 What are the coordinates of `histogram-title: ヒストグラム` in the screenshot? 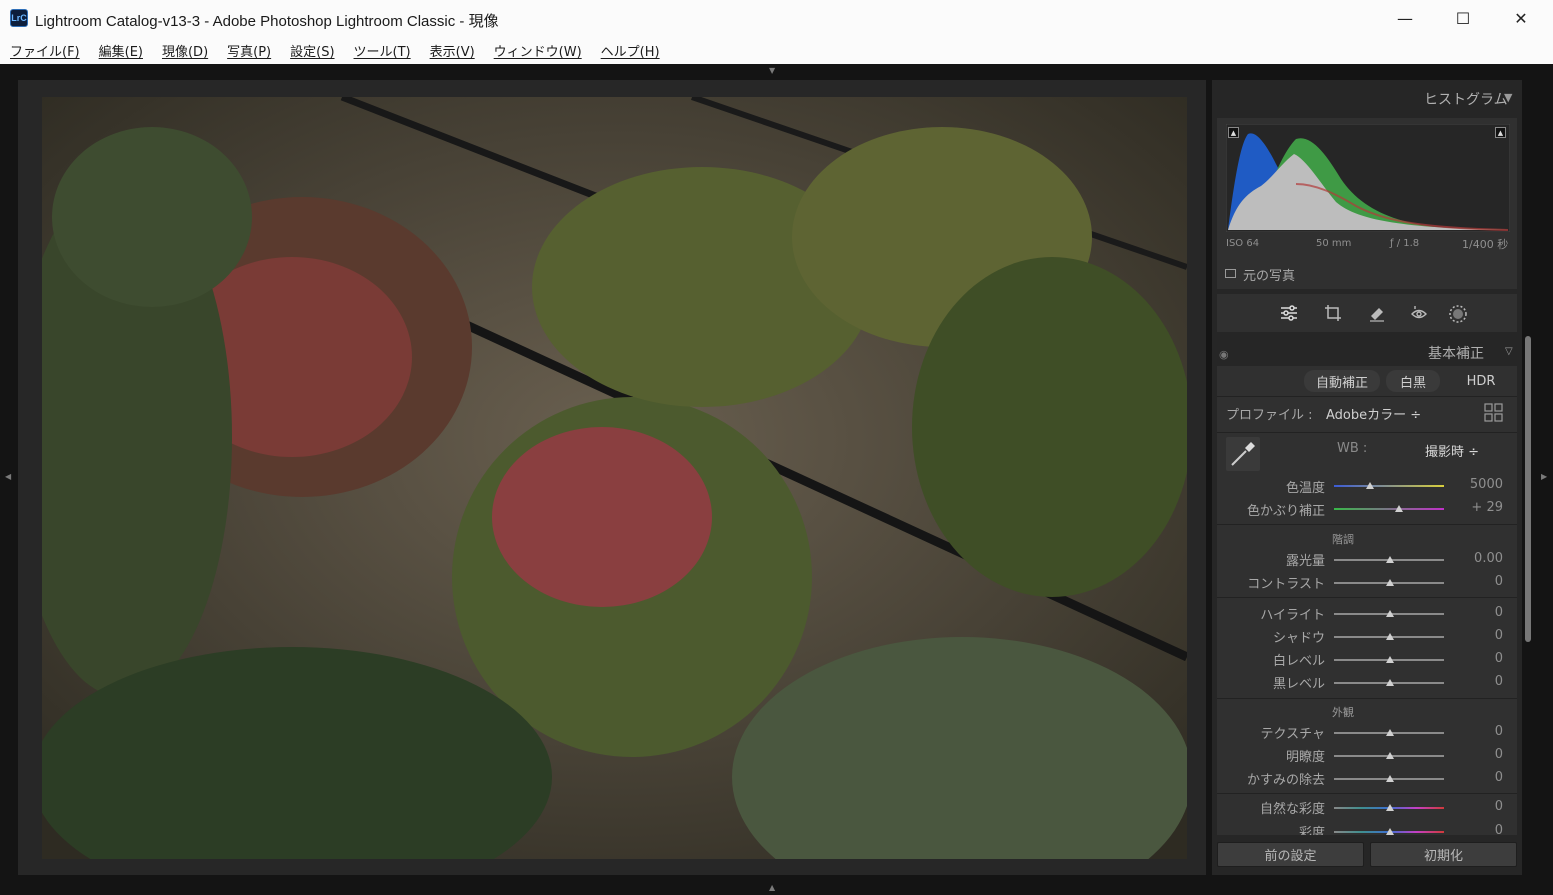 It's located at (1466, 99).